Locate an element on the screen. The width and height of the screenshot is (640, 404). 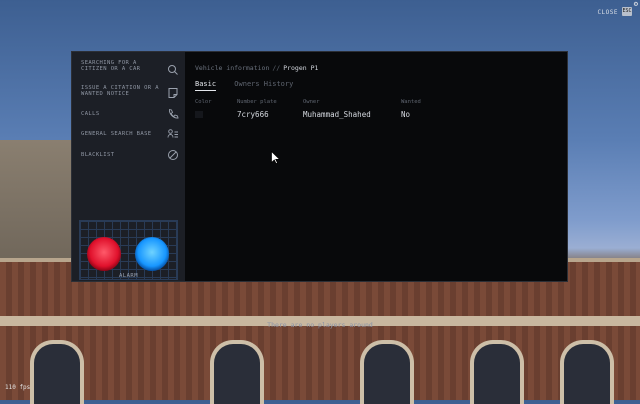
phone-icon is located at coordinates (173, 114).